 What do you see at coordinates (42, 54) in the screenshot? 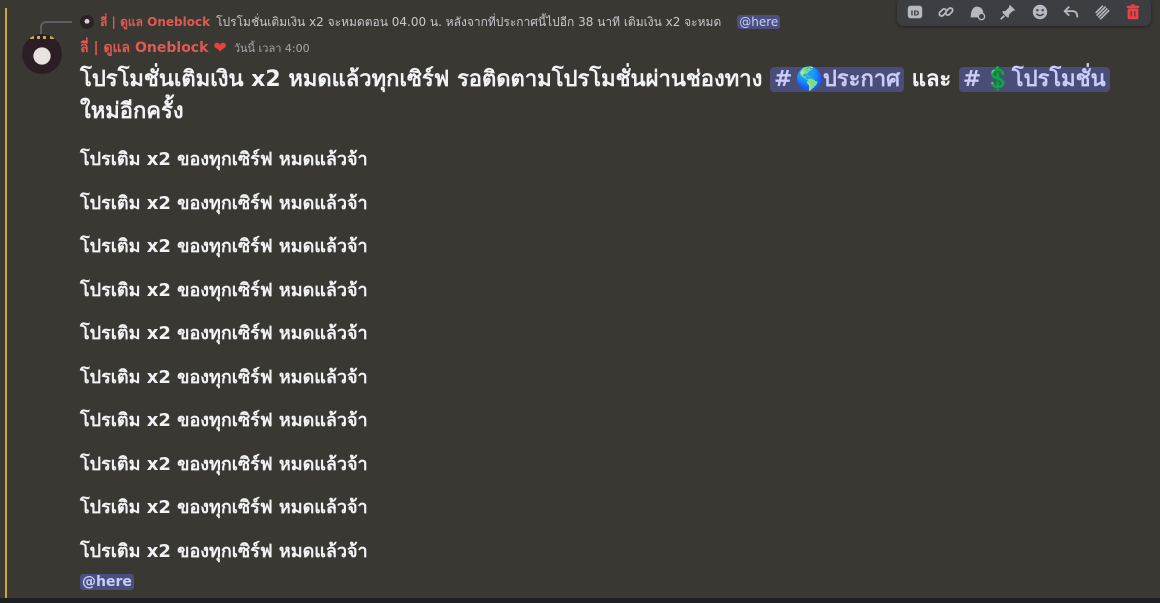
I see `avatar` at bounding box center [42, 54].